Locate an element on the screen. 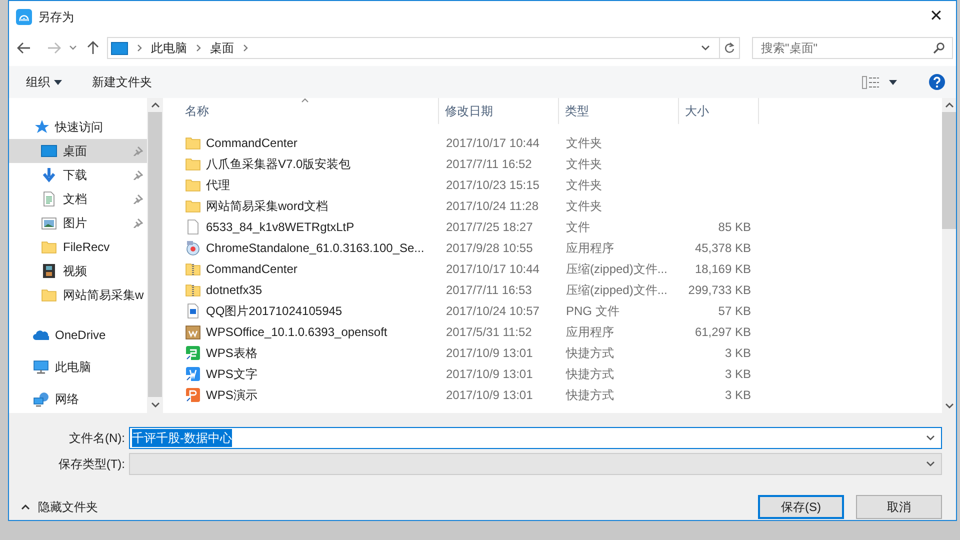  close-button: ✕ is located at coordinates (936, 17).